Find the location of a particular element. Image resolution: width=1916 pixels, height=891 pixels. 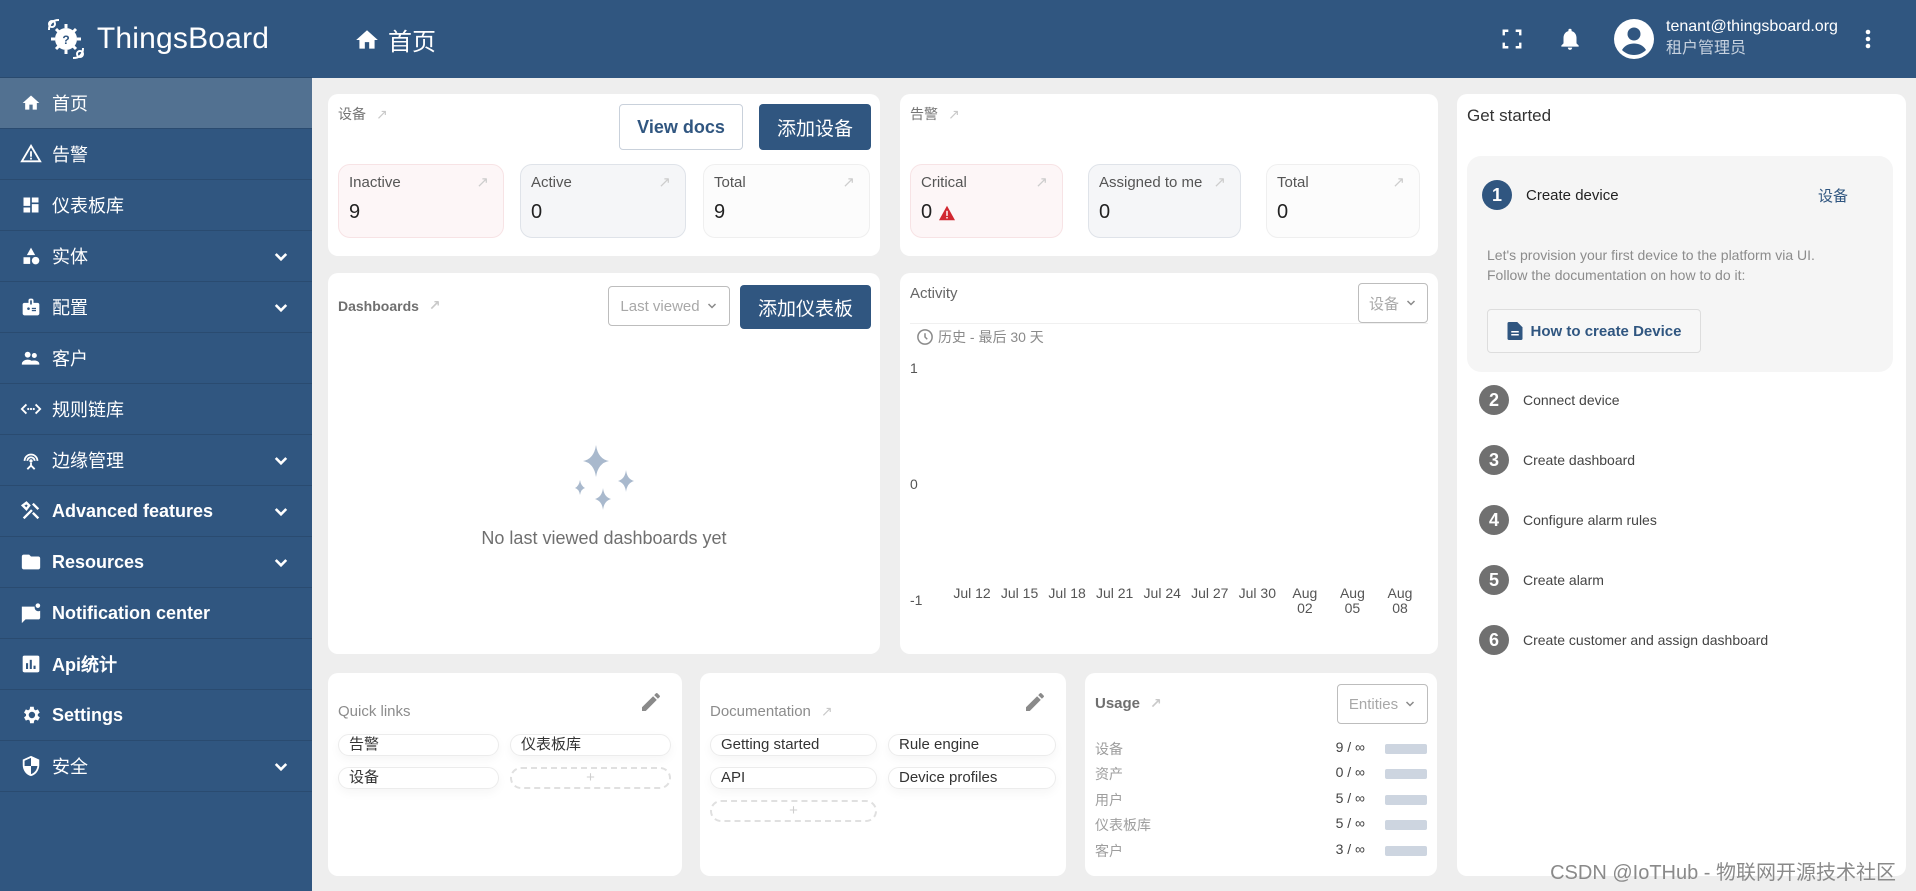

stat-active-devices: Active 0 ↗ is located at coordinates (603, 201).